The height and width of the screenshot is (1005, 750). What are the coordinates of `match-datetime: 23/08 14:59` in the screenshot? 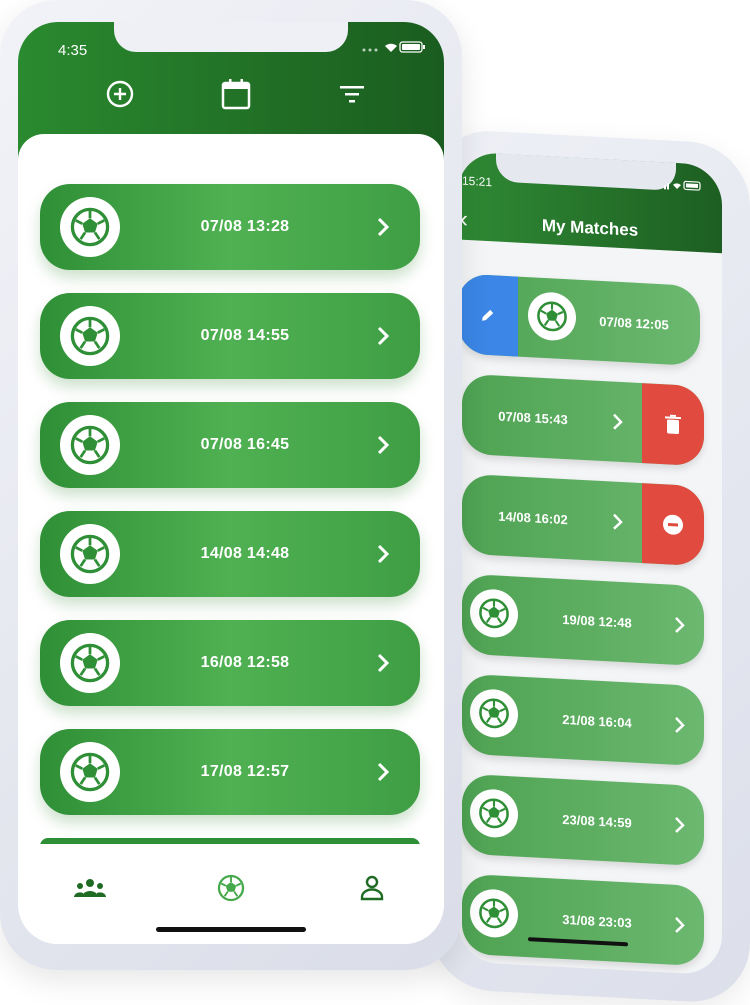 It's located at (597, 821).